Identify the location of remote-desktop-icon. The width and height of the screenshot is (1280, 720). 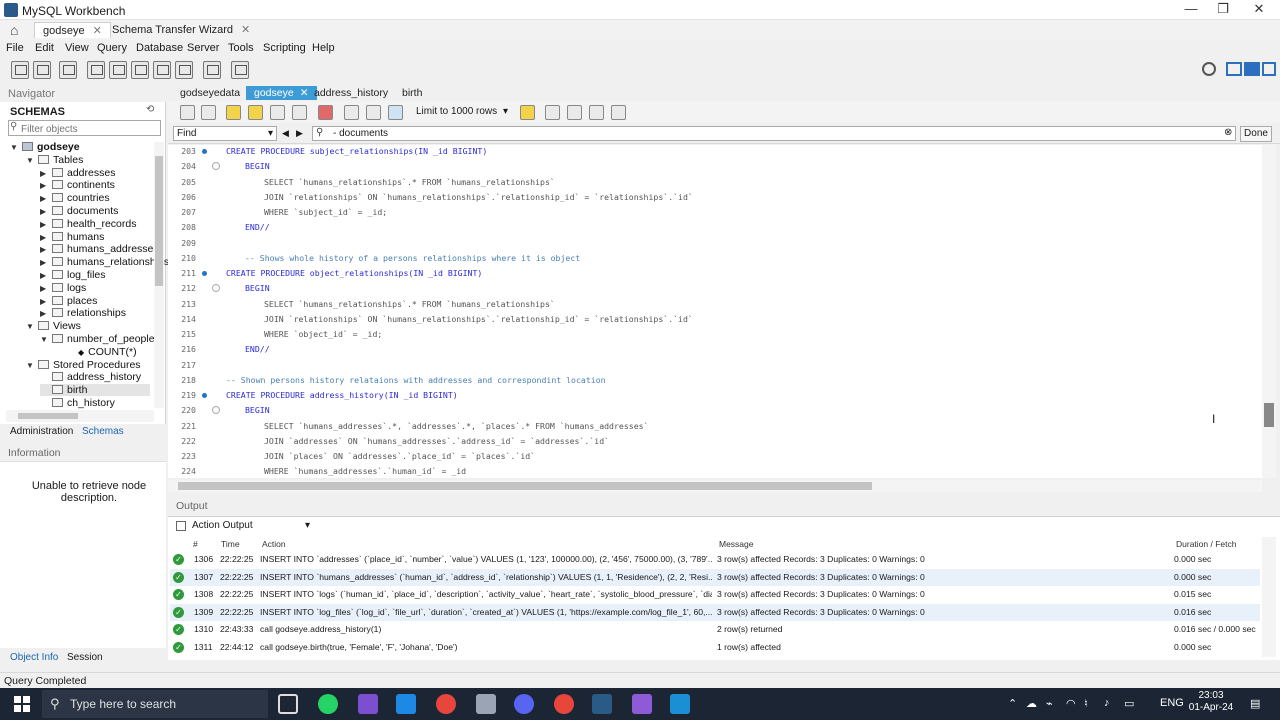
(680, 704).